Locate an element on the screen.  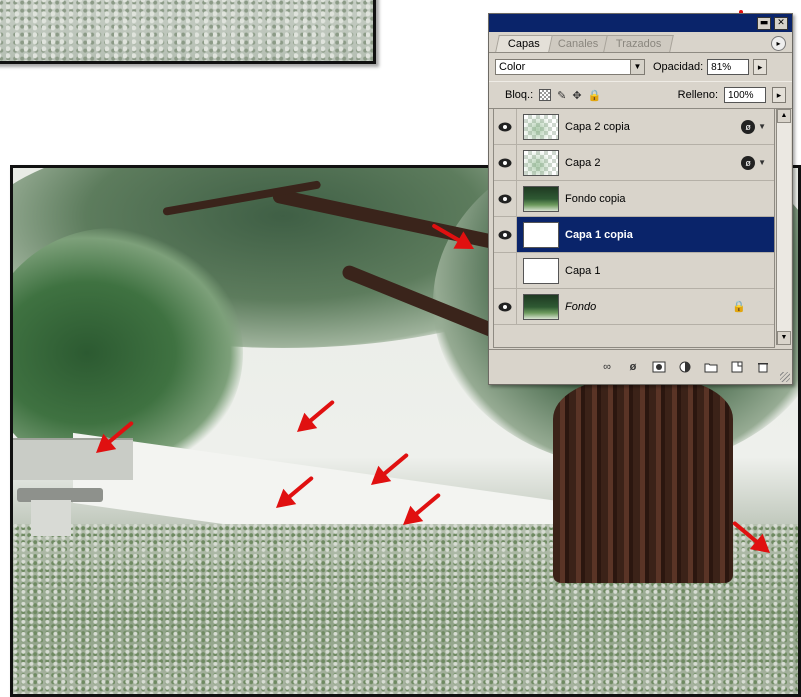
panel-titlebar: ▬ ✕ is located at coordinates (640, 23).